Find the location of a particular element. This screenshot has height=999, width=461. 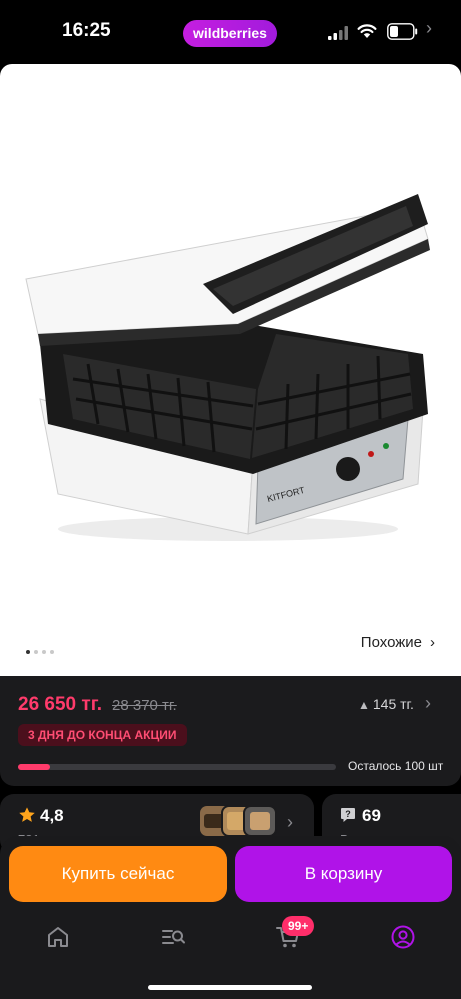

add-to-cart-button: В корзину is located at coordinates (343, 874).